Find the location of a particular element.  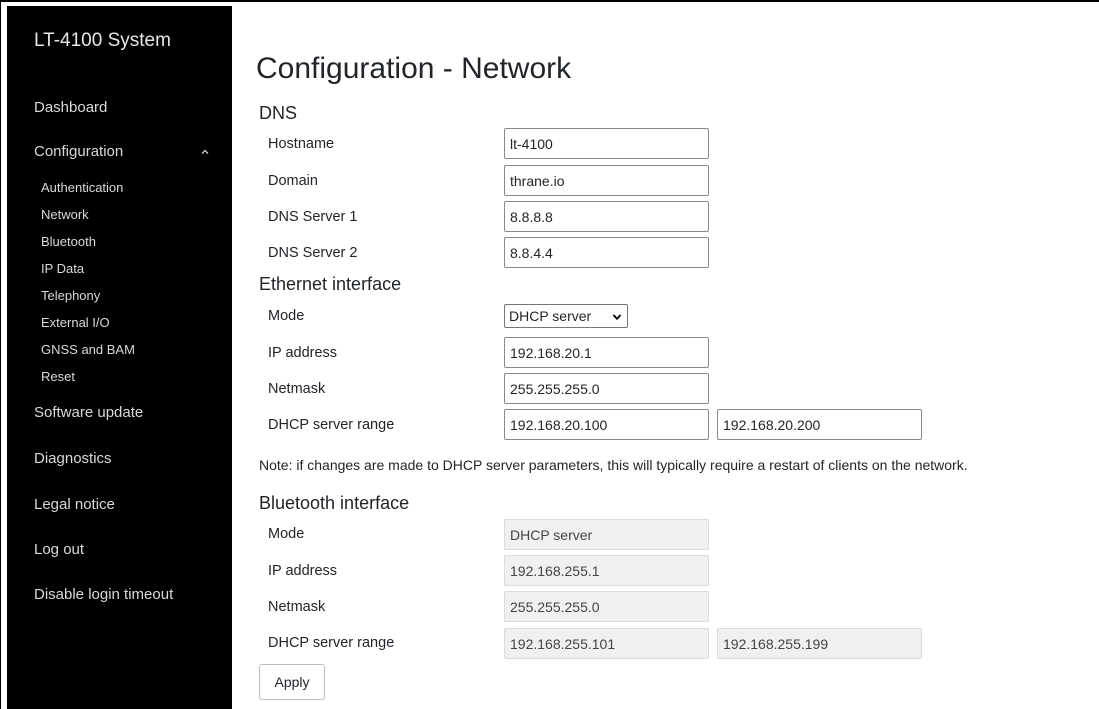

nav-software-update: Software update is located at coordinates (88, 412).